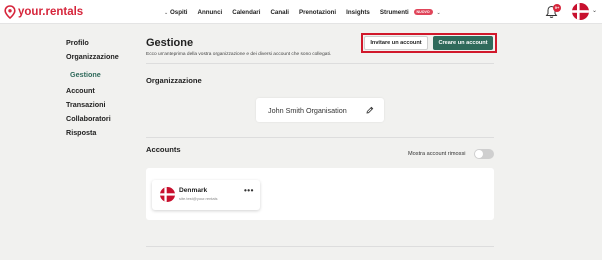 The image size is (602, 260). I want to click on section-title-accounts: Accounts, so click(163, 149).